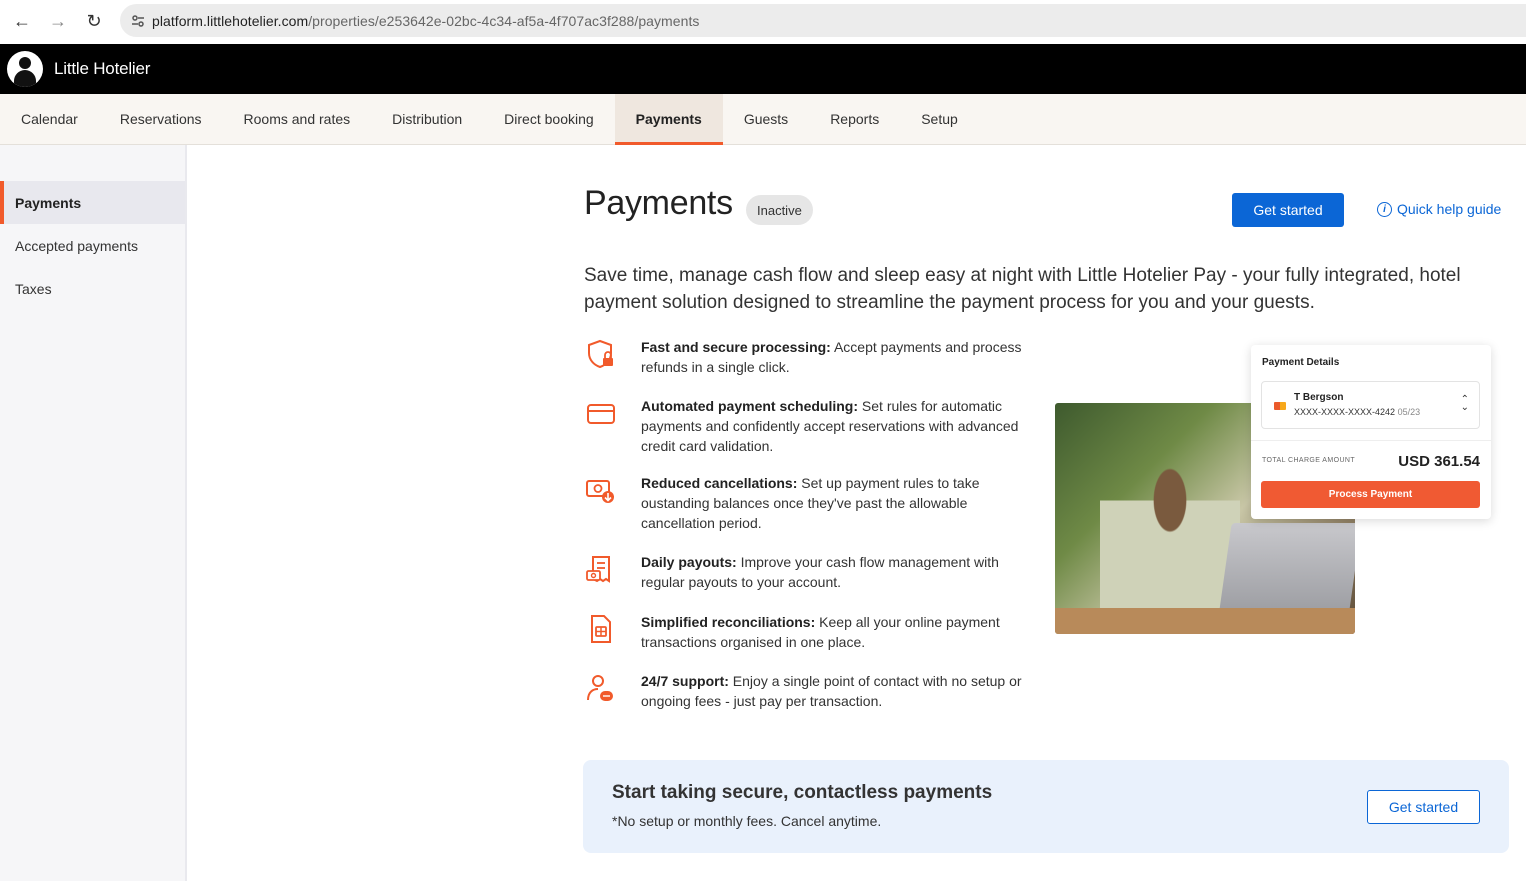 This screenshot has height=881, width=1526. I want to click on tab-payments: Payments, so click(668, 119).